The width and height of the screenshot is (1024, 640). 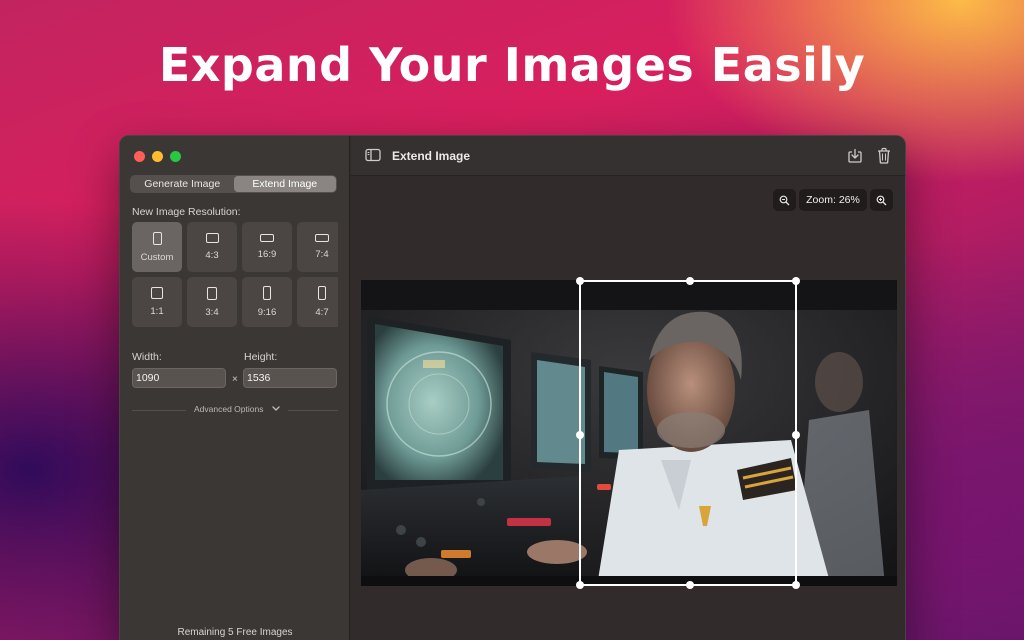 I want to click on zoom-out-icon, so click(x=784, y=200).